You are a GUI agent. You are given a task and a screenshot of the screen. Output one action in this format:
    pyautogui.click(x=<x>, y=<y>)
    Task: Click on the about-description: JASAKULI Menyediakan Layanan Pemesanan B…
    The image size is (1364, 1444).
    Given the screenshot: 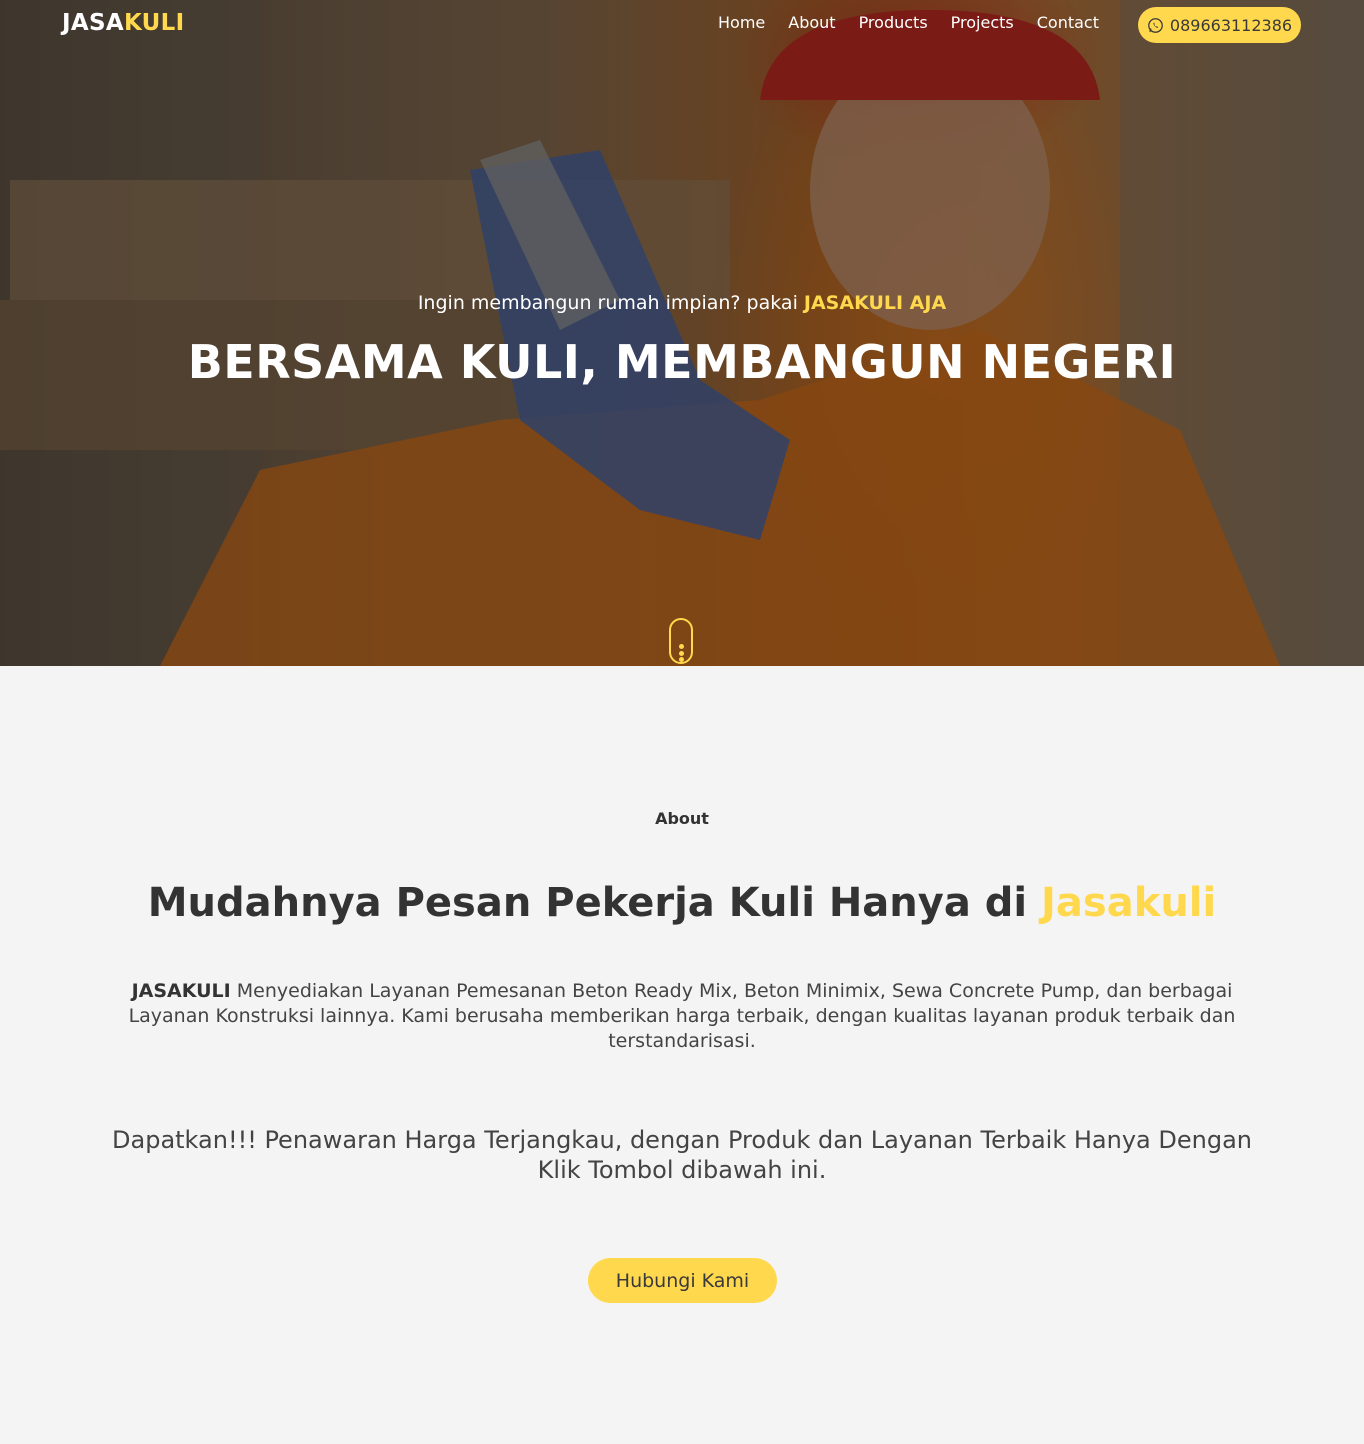 What is the action you would take?
    pyautogui.click(x=682, y=1016)
    